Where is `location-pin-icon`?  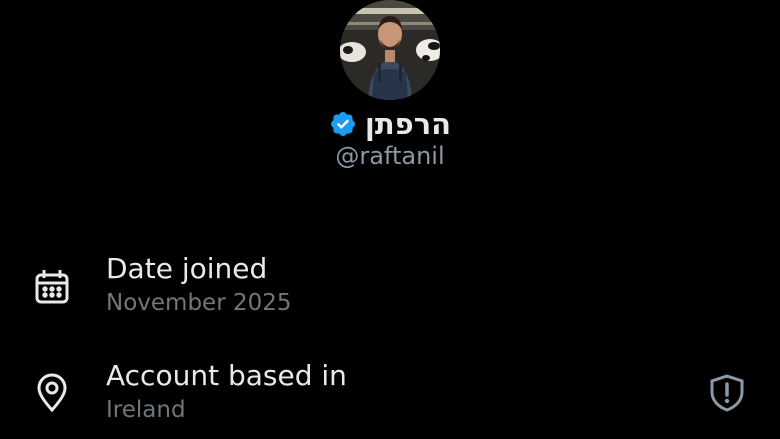
location-pin-icon is located at coordinates (52, 393).